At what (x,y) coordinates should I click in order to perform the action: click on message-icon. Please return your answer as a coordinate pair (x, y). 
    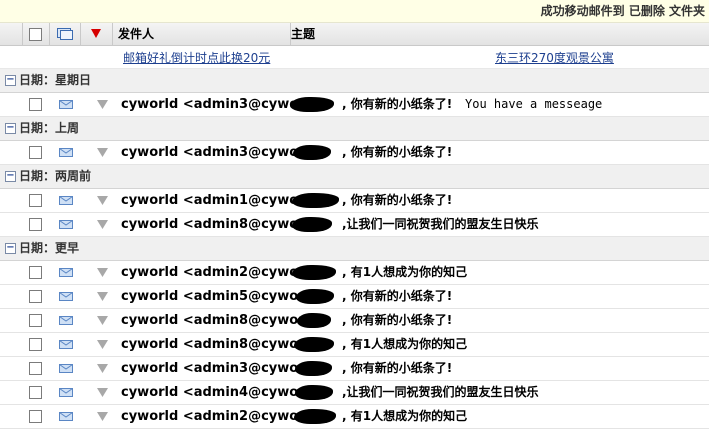
    Looking at the image, I should click on (65, 34).